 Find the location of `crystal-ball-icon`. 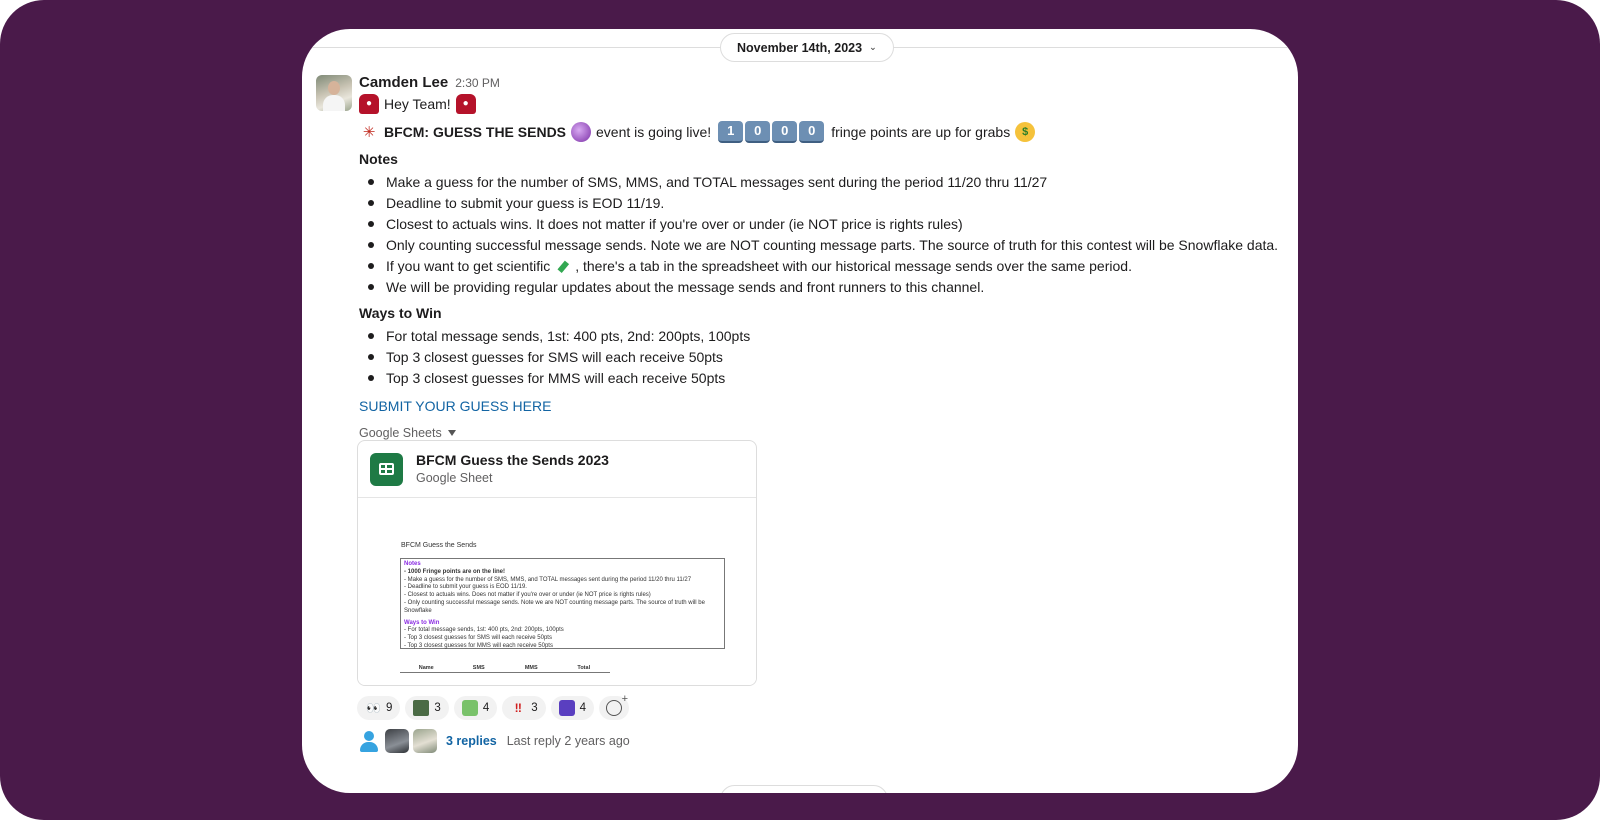

crystal-ball-icon is located at coordinates (581, 132).